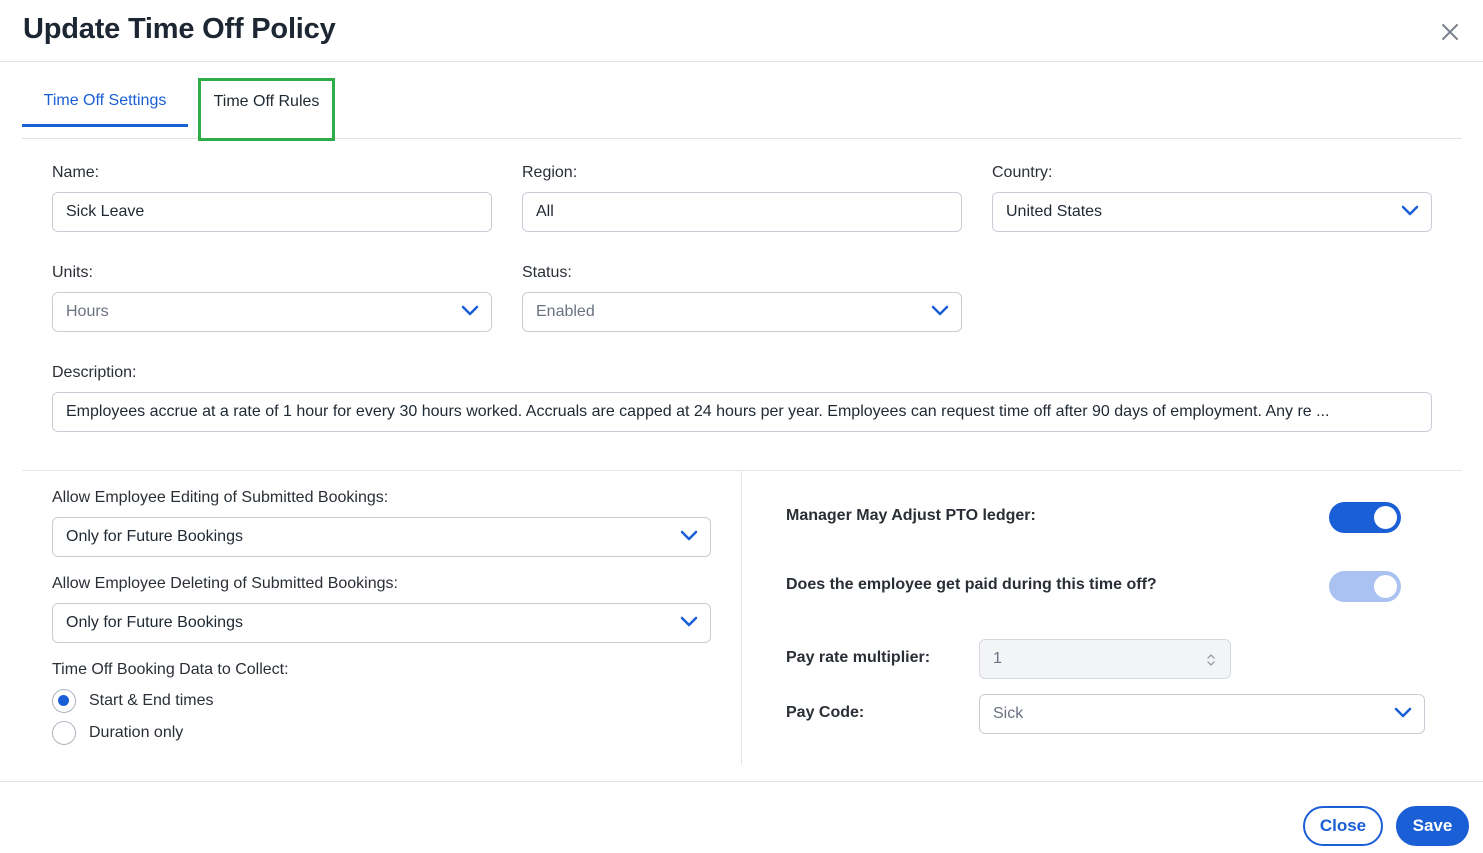  Describe the element at coordinates (72, 272) in the screenshot. I see `units-label: Units:` at that location.